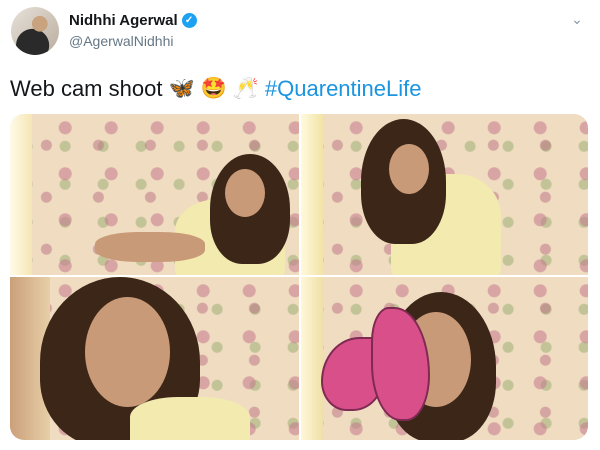 The height and width of the screenshot is (450, 600). I want to click on star-struck-emoji: 🤩, so click(213, 88).